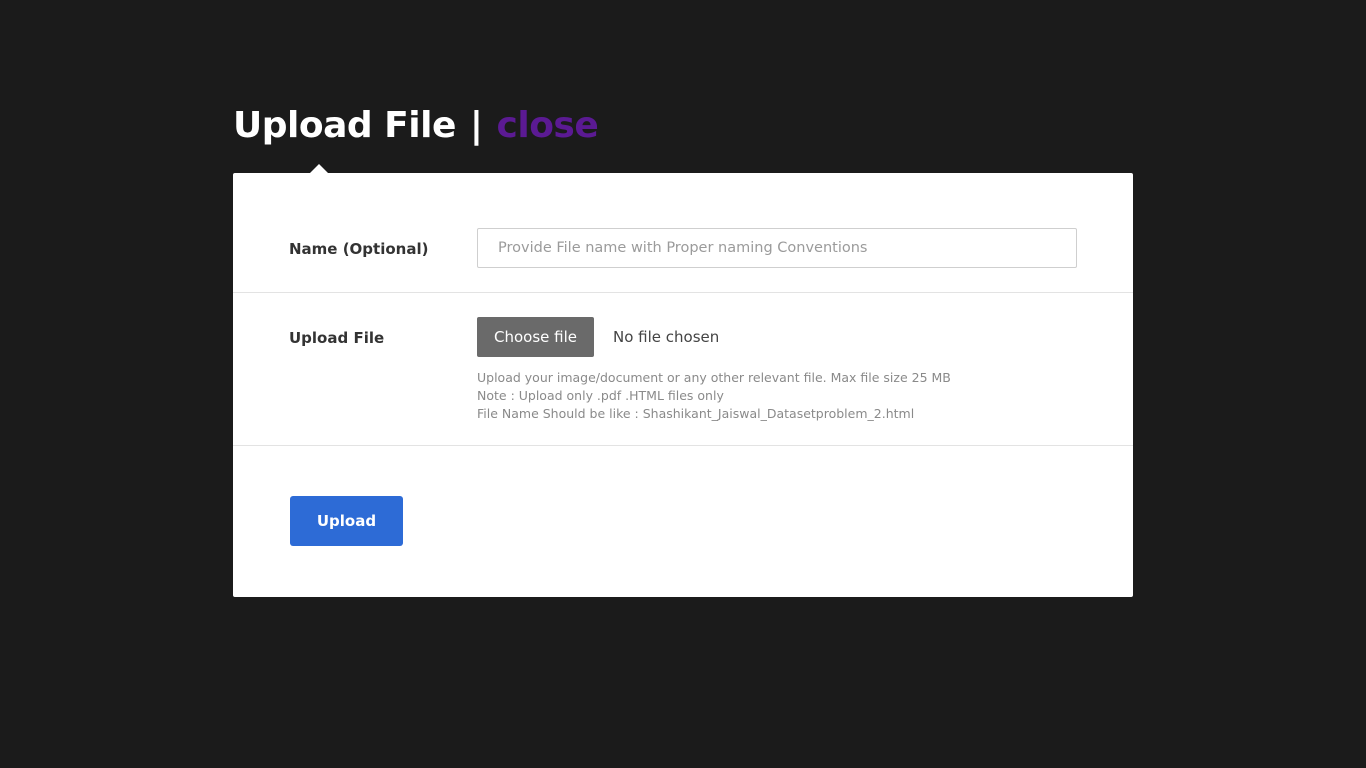 The width and height of the screenshot is (1366, 768). What do you see at coordinates (777, 248) in the screenshot?
I see `file-name-input` at bounding box center [777, 248].